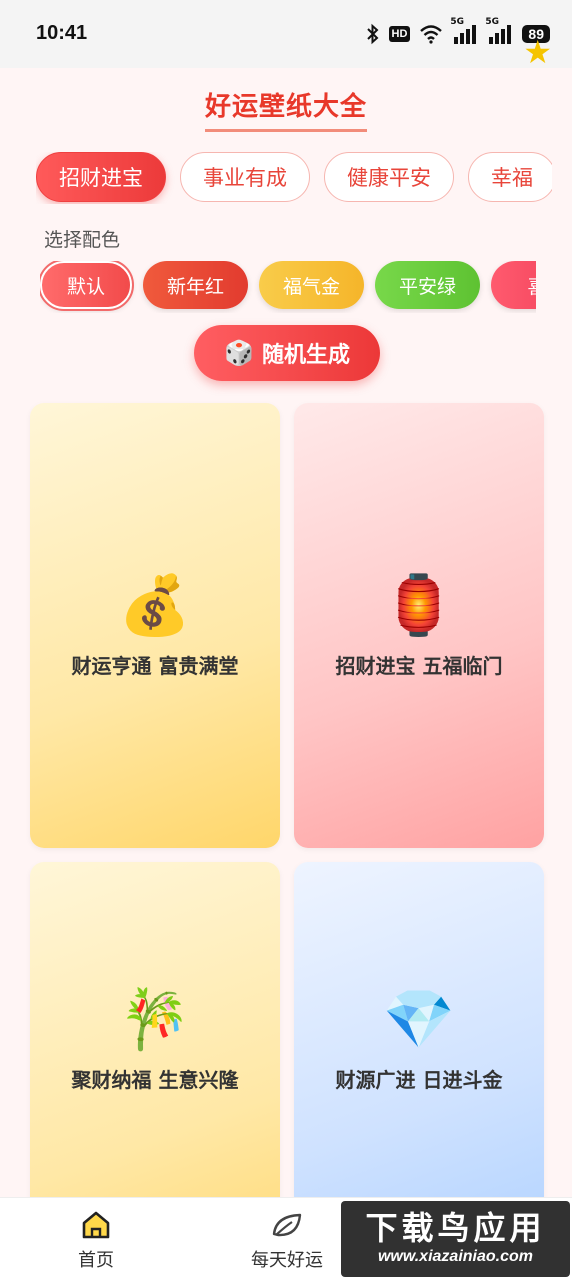 This screenshot has height=1279, width=572. Describe the element at coordinates (155, 666) in the screenshot. I see `card-text: 财运亨通 富贵满堂` at that location.